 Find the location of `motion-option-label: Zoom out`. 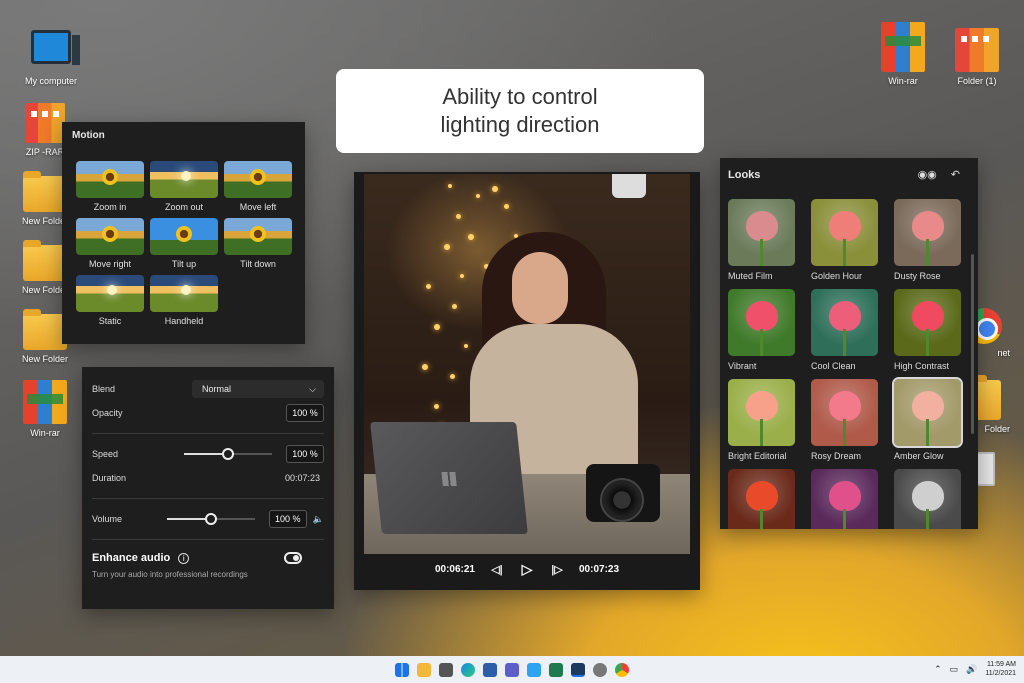

motion-option-label: Zoom out is located at coordinates (184, 207).